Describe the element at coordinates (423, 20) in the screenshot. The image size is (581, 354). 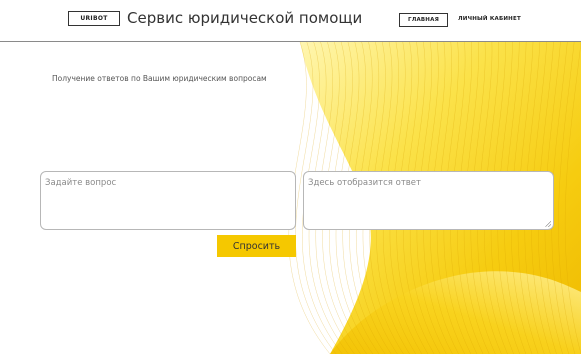
I see `nav-home-button: ГЛАВНАЯ` at that location.